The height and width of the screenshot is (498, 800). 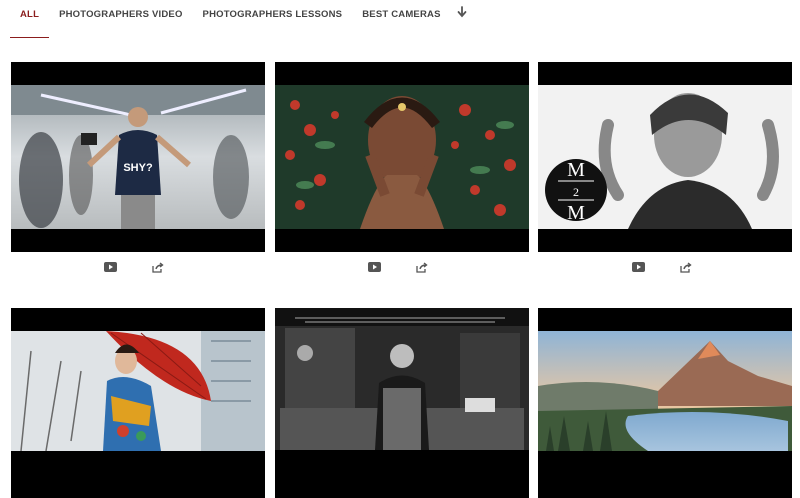 What do you see at coordinates (576, 170) in the screenshot?
I see `logo-top-letter: M` at bounding box center [576, 170].